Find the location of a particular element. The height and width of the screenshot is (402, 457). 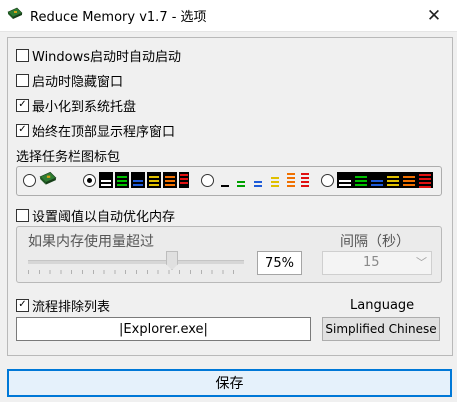

auto-optimize-option: 设置阈值以自动优化内存 is located at coordinates (96, 215).